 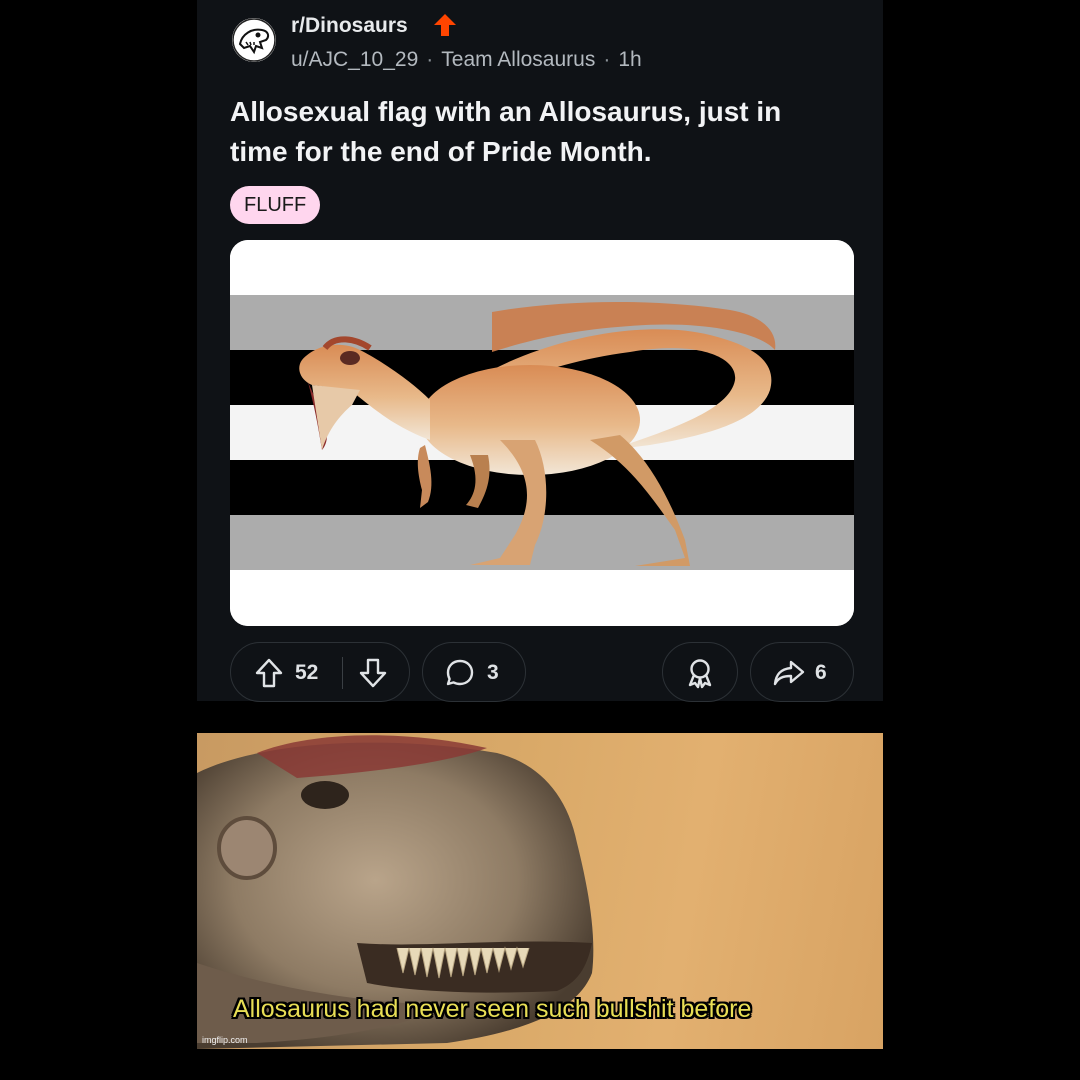 I want to click on share-button: 6, so click(x=802, y=672).